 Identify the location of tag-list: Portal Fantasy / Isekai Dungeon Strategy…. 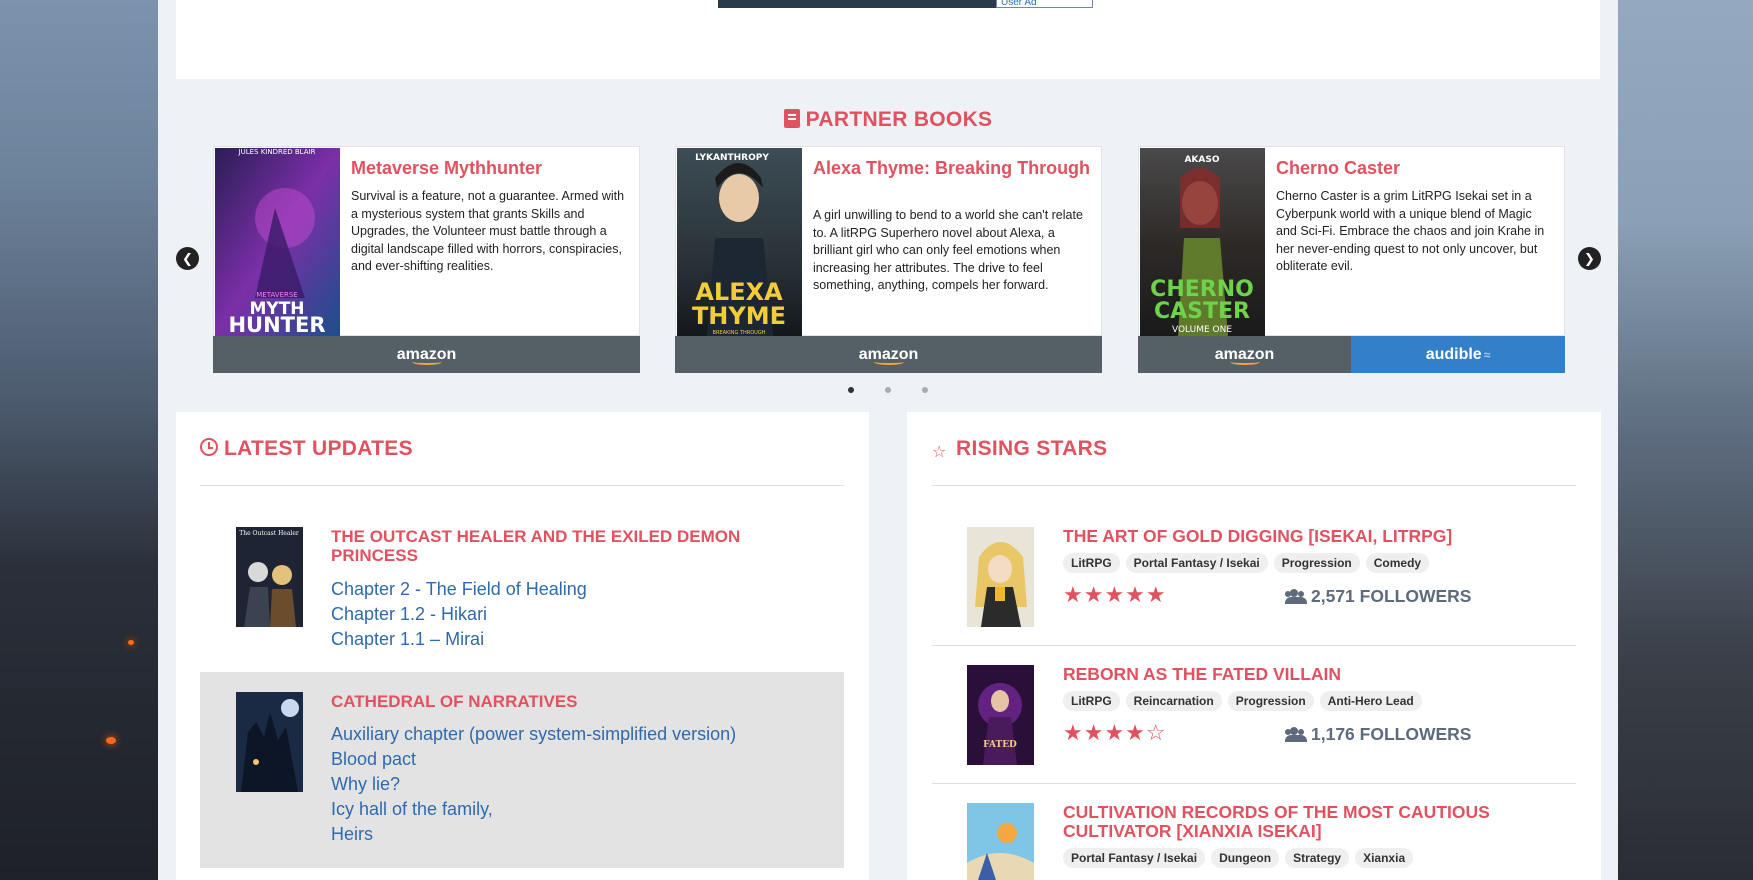
(1238, 858).